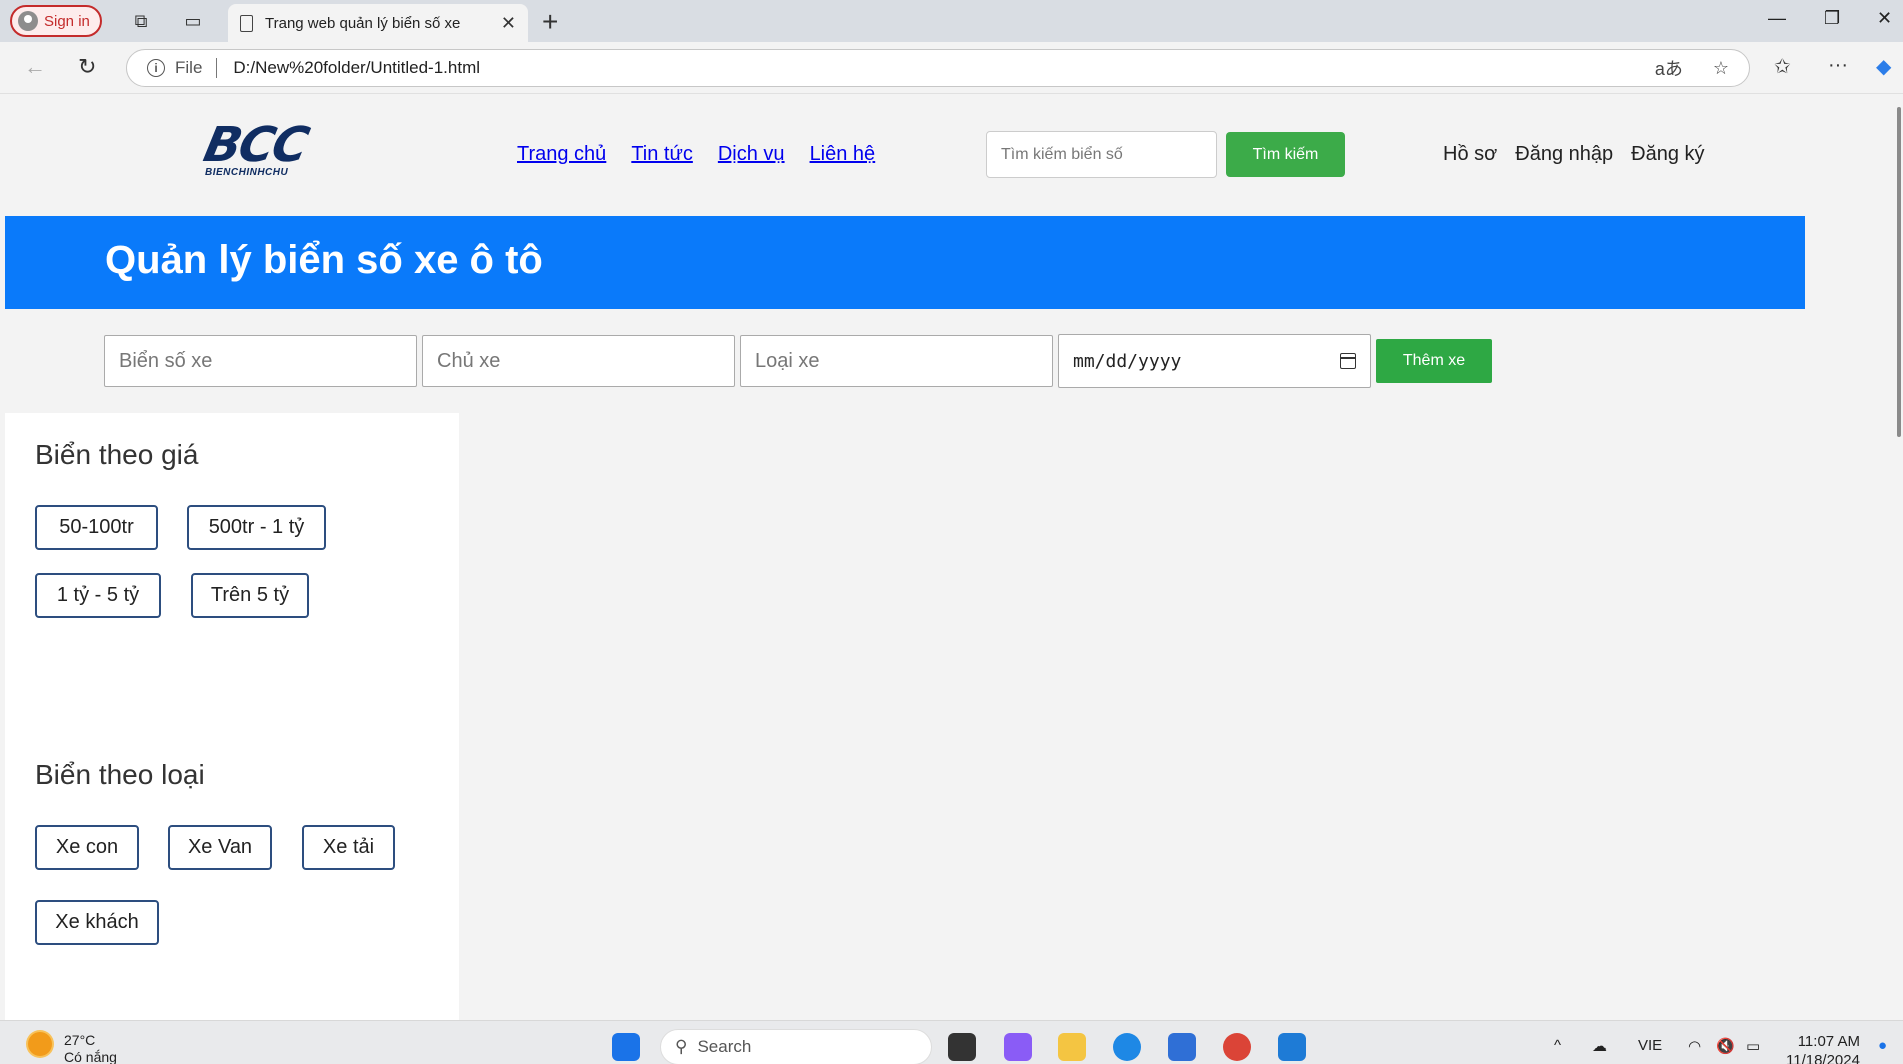 Image resolution: width=1903 pixels, height=1064 pixels. What do you see at coordinates (1018, 1047) in the screenshot?
I see `copilot-app-icon` at bounding box center [1018, 1047].